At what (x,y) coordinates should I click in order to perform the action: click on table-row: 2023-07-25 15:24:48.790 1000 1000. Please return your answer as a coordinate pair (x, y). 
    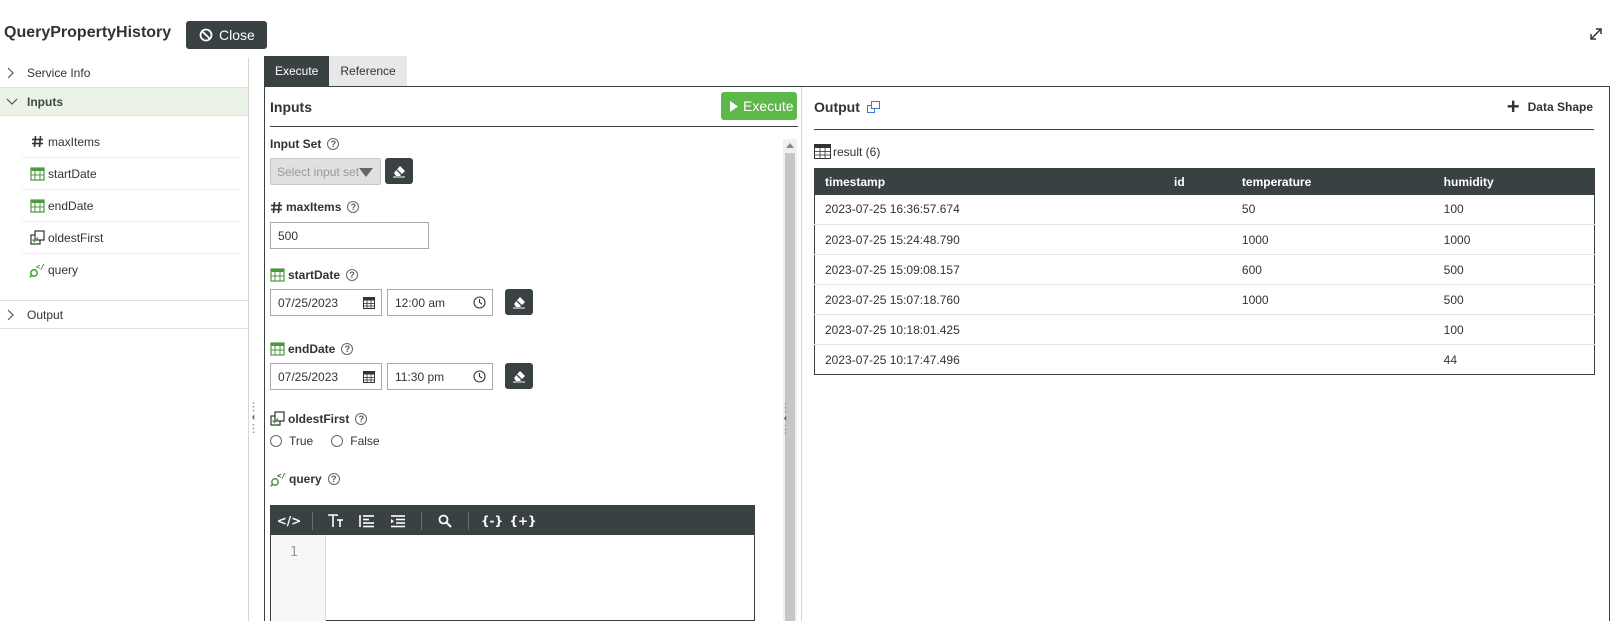
    Looking at the image, I should click on (1204, 239).